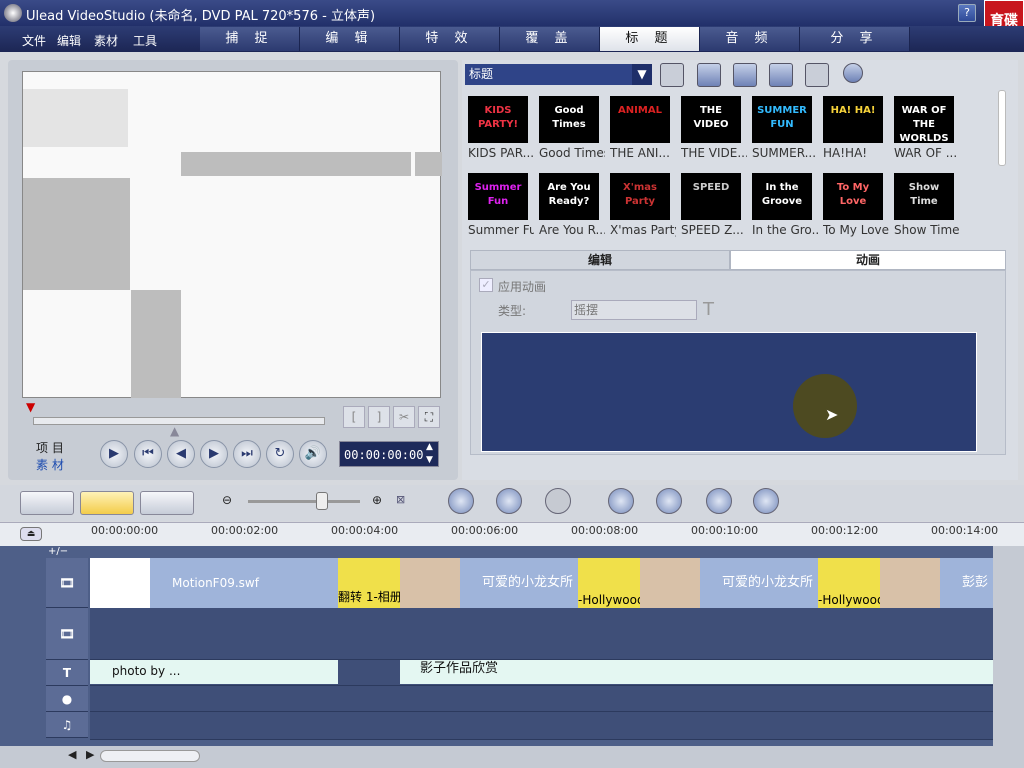  What do you see at coordinates (227, 500) in the screenshot?
I see `zoom-out-icon: ⊖` at bounding box center [227, 500].